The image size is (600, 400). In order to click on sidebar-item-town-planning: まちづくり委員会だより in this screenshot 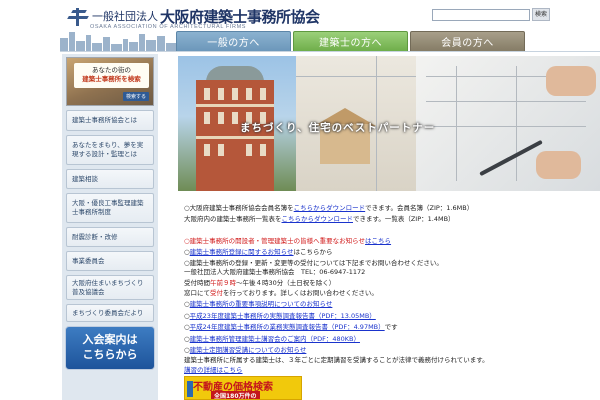, I will do `click(110, 313)`.